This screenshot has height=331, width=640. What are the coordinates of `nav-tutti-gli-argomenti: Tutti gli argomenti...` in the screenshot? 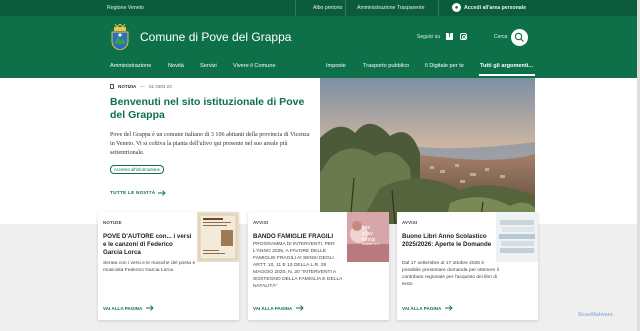 It's located at (506, 66).